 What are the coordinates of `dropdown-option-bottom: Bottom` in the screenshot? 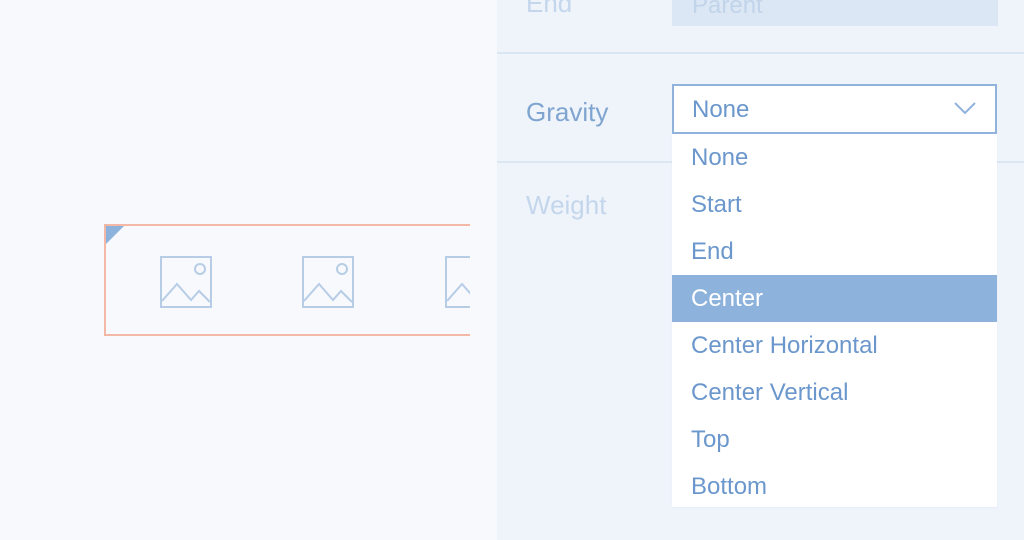 It's located at (834, 486).